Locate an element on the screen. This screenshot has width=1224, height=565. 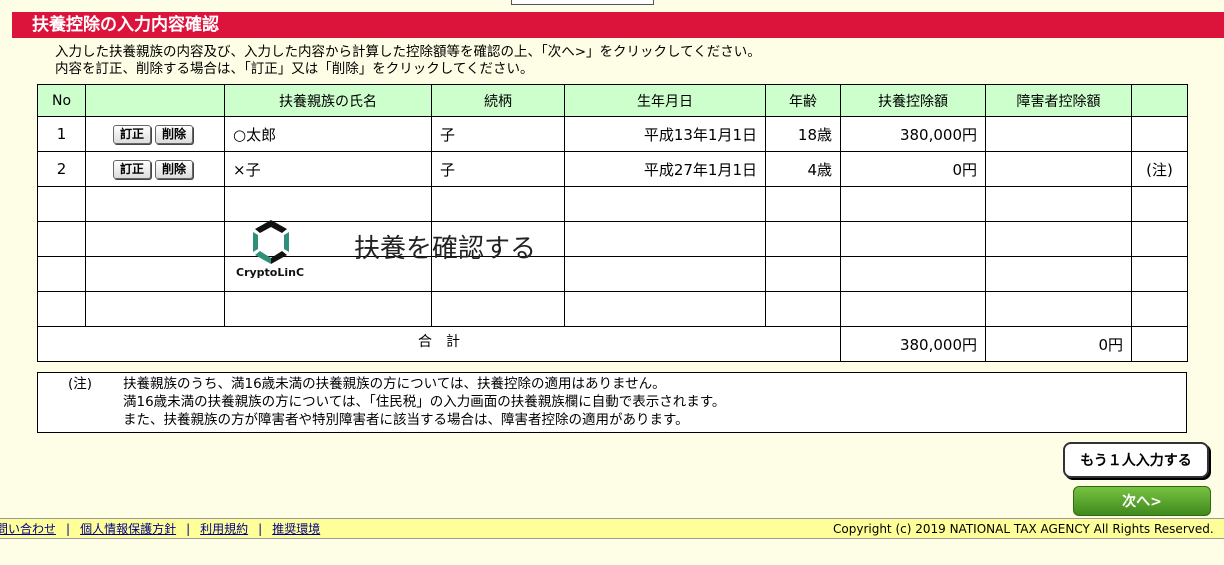
total-deduction: 380,000円 is located at coordinates (913, 344).